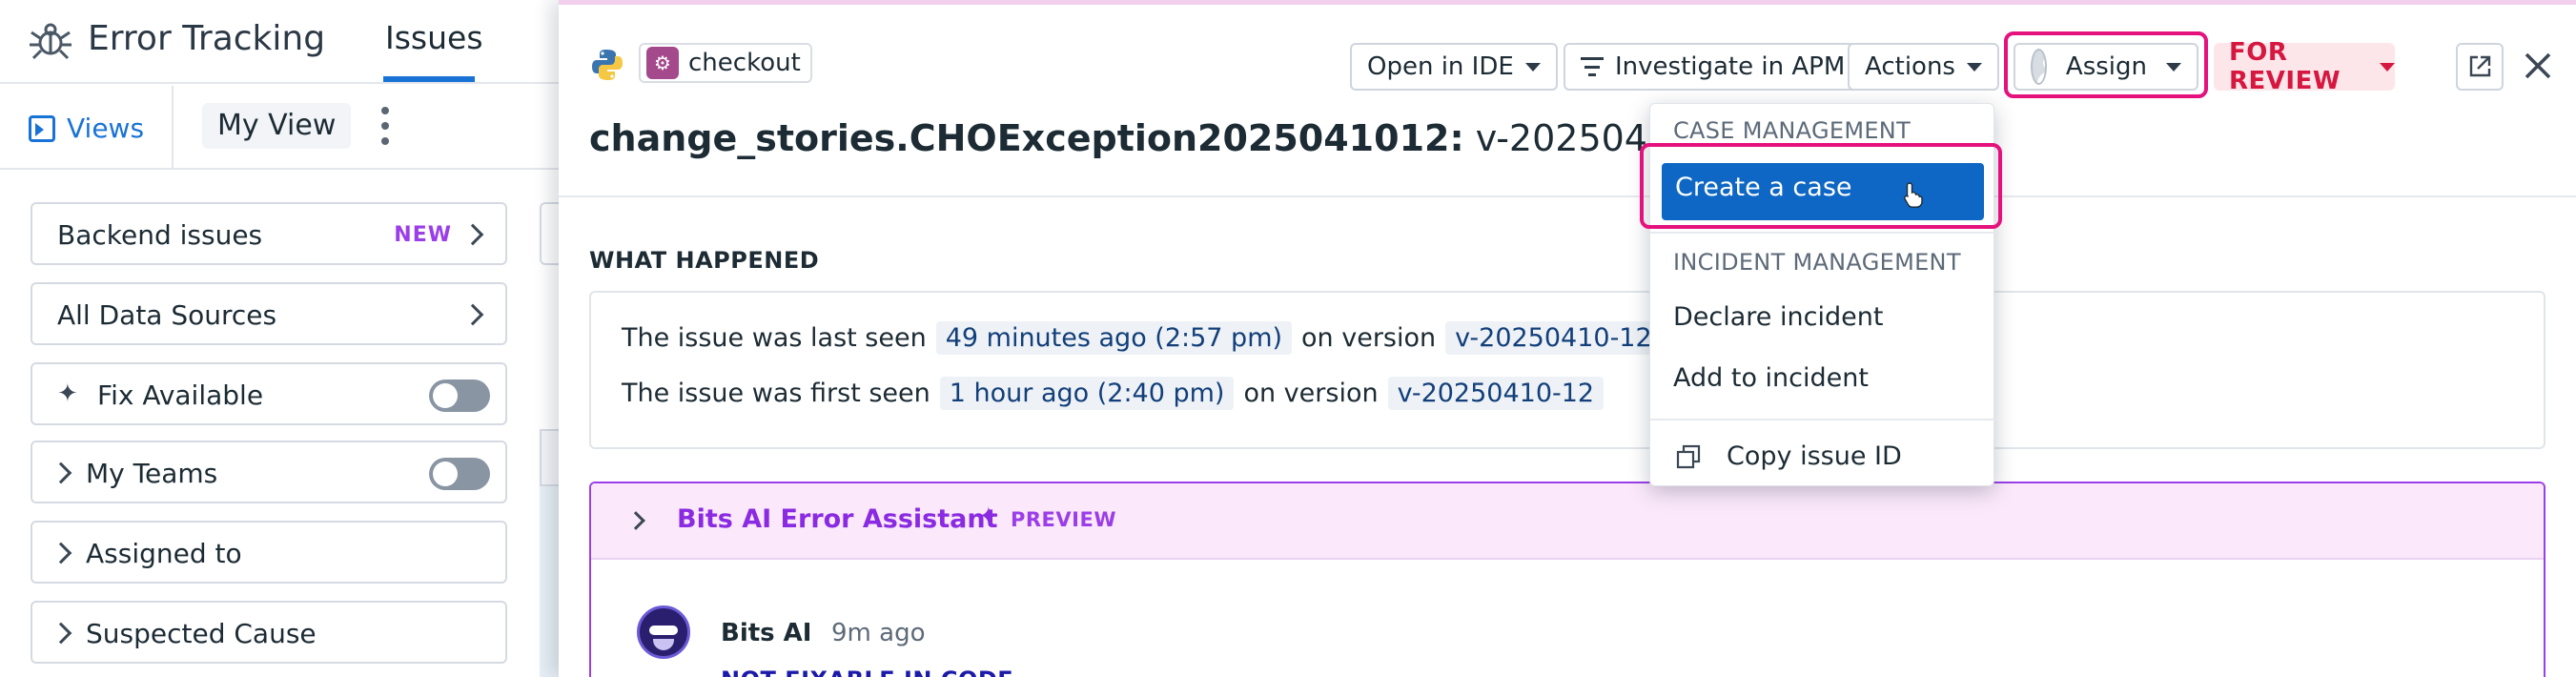 The height and width of the screenshot is (677, 2576). I want to click on service-gear-icon: ⚙, so click(662, 63).